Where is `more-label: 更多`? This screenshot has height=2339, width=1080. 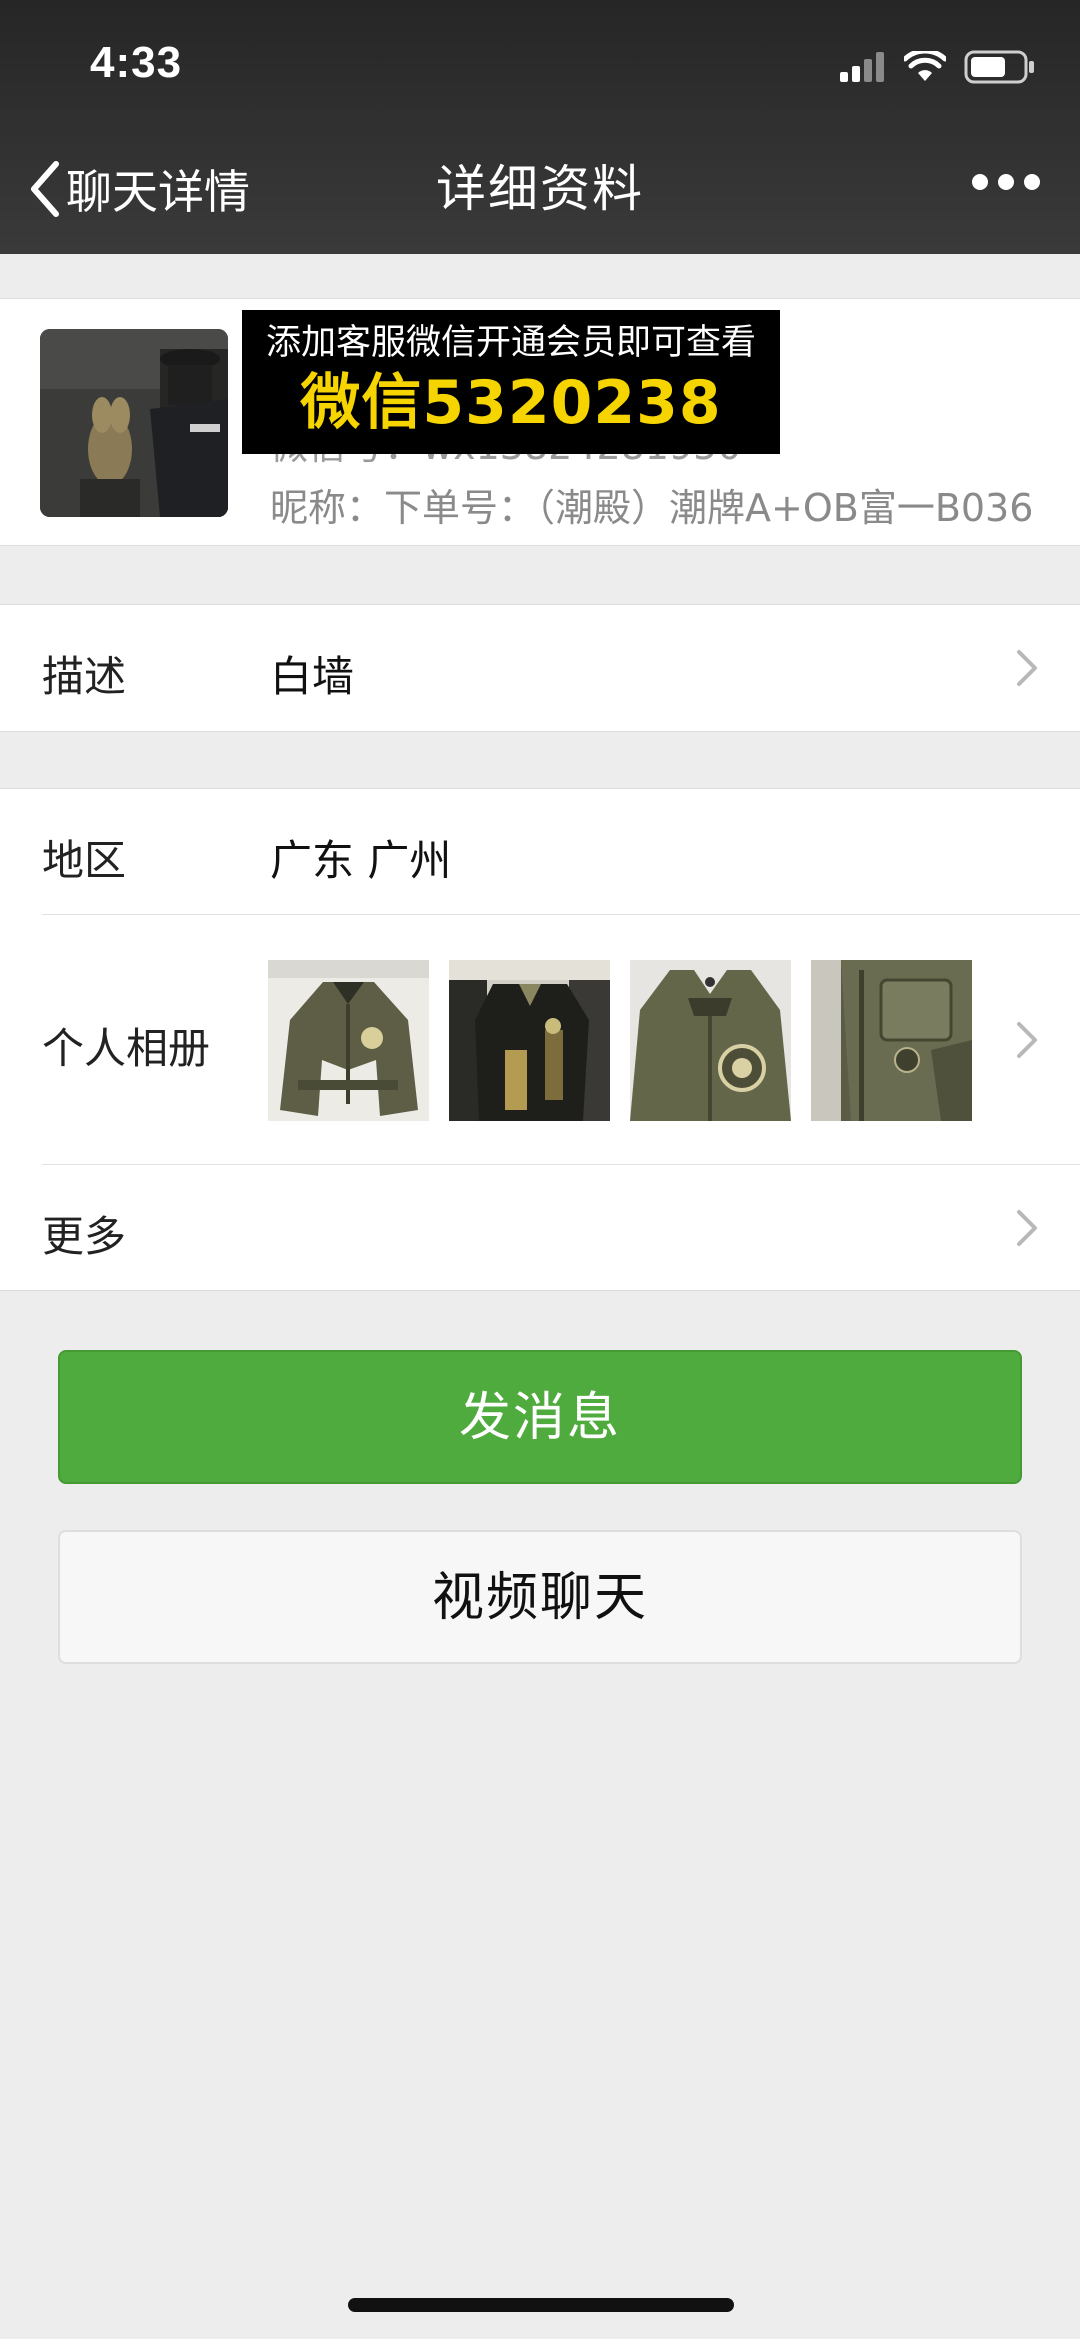
more-label: 更多 is located at coordinates (84, 1236).